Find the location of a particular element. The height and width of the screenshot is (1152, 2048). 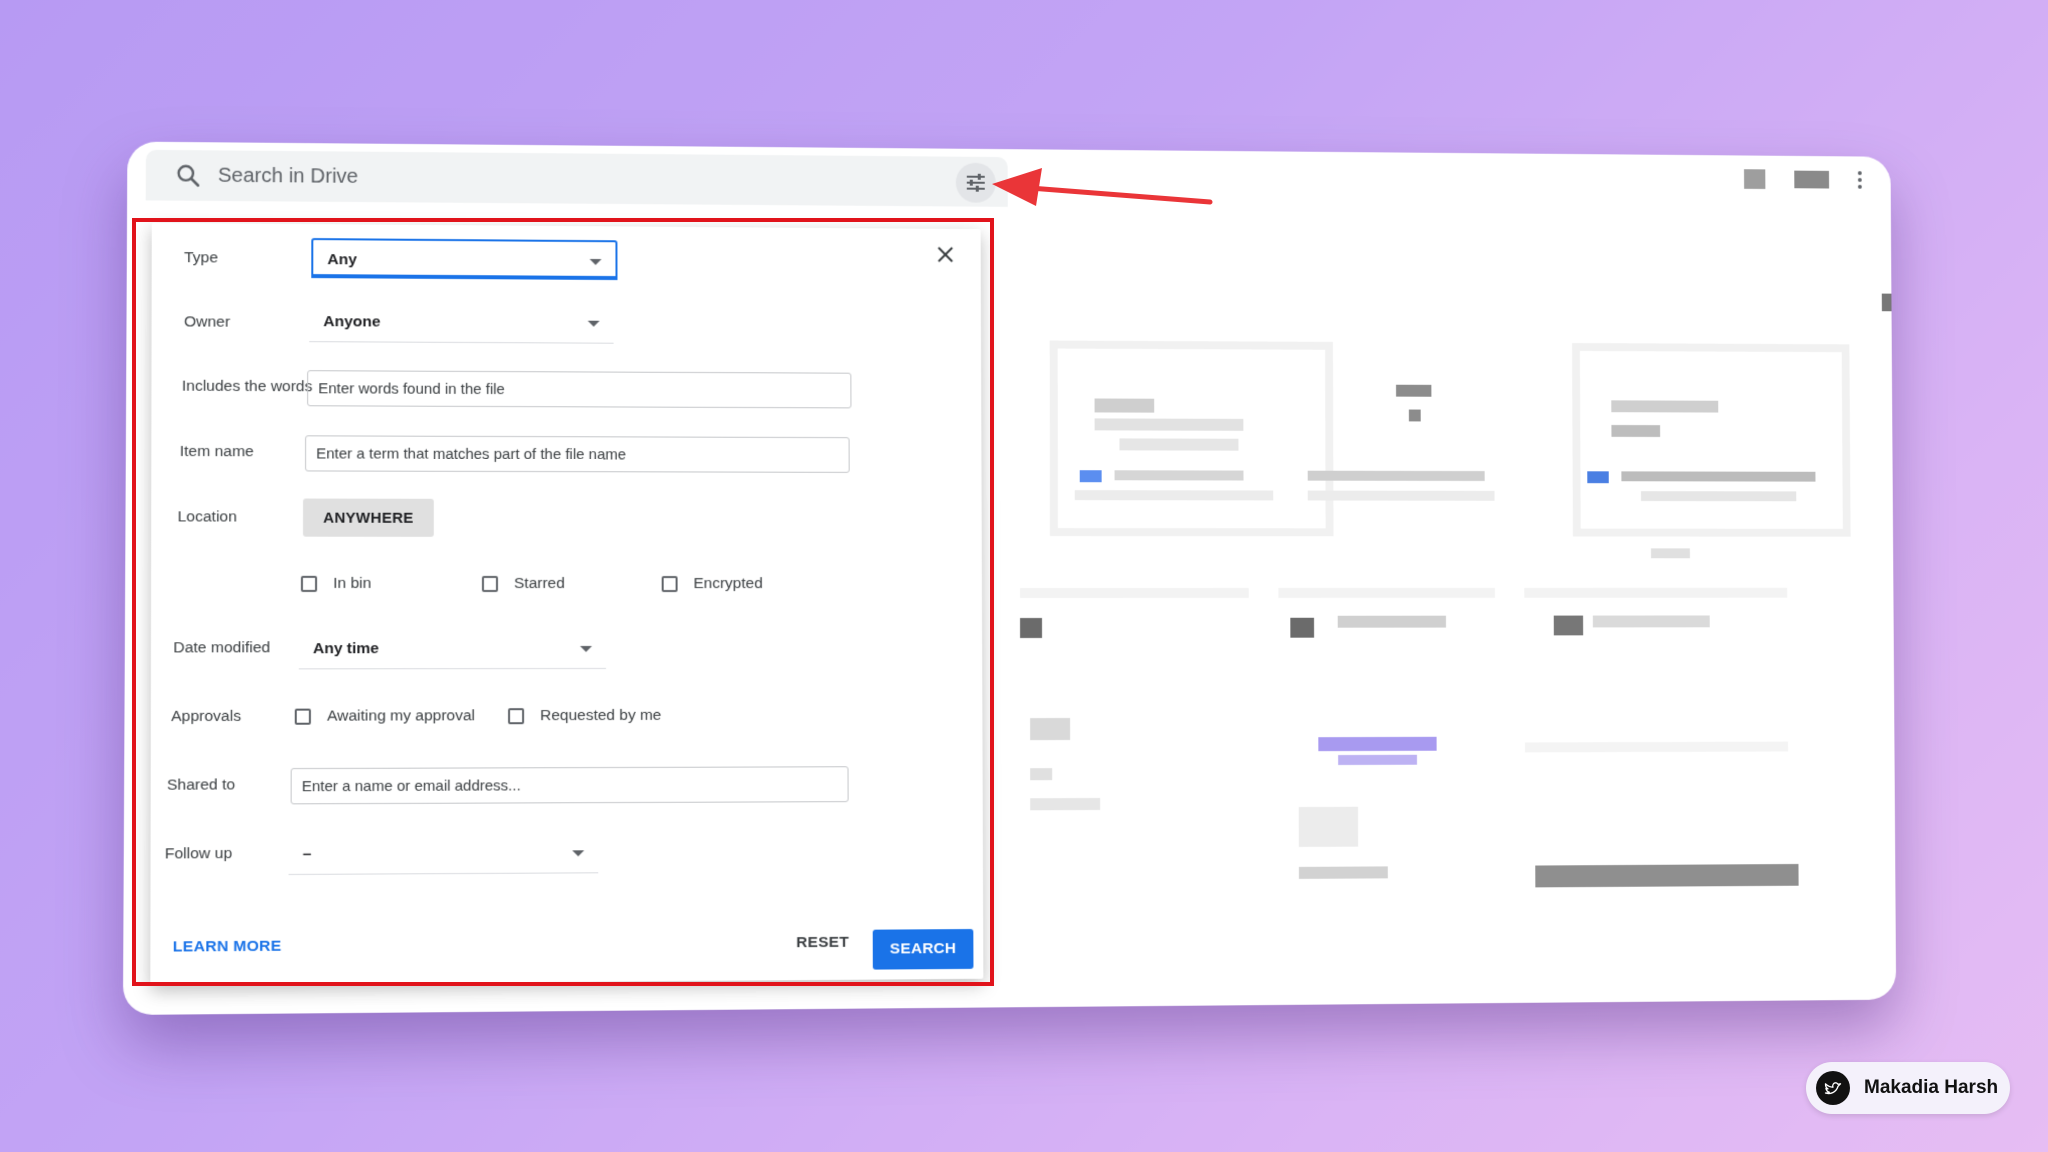

owner-row: Owner Anyone is located at coordinates (566, 325).